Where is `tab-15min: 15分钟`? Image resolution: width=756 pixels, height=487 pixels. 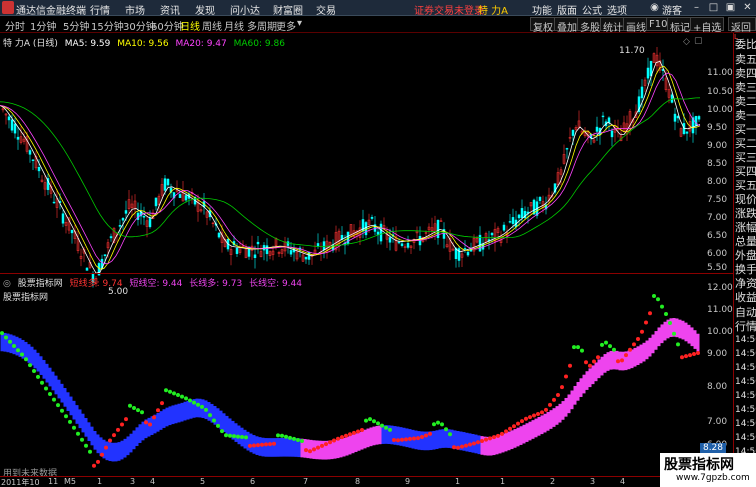
tab-15min: 15分钟 is located at coordinates (107, 25).